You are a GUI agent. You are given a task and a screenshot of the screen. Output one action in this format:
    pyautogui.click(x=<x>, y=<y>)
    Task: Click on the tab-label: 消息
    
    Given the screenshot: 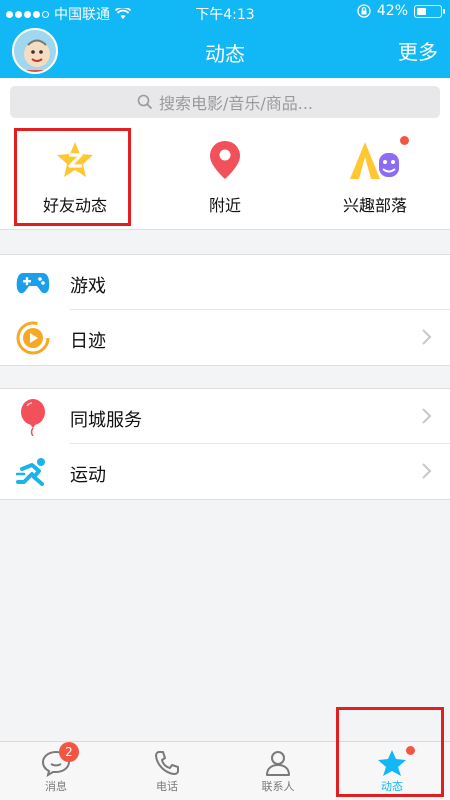 What is the action you would take?
    pyautogui.click(x=56, y=786)
    